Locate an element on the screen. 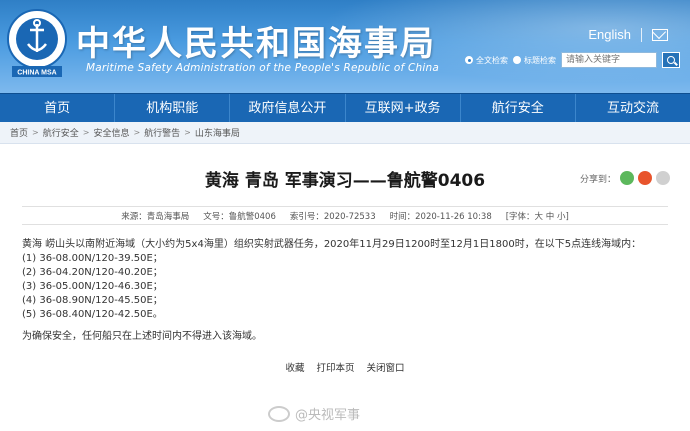 The height and width of the screenshot is (431, 690). list-item: (1) 36-08.00N/120-39.50E； is located at coordinates (92, 258).